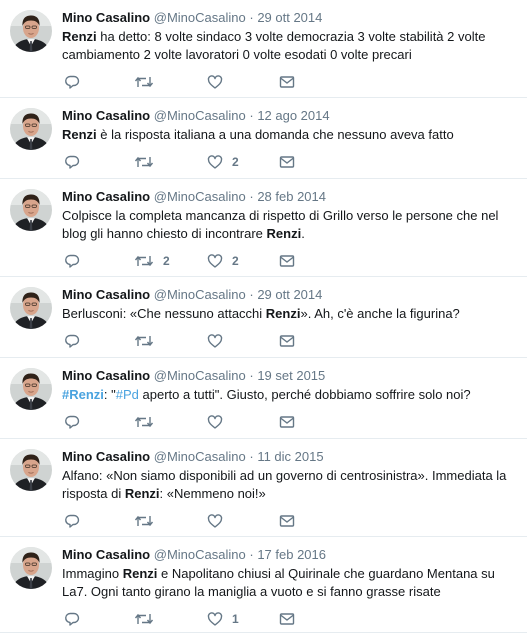 The width and height of the screenshot is (527, 633). I want to click on tweet-date: 19 set 2015, so click(291, 375).